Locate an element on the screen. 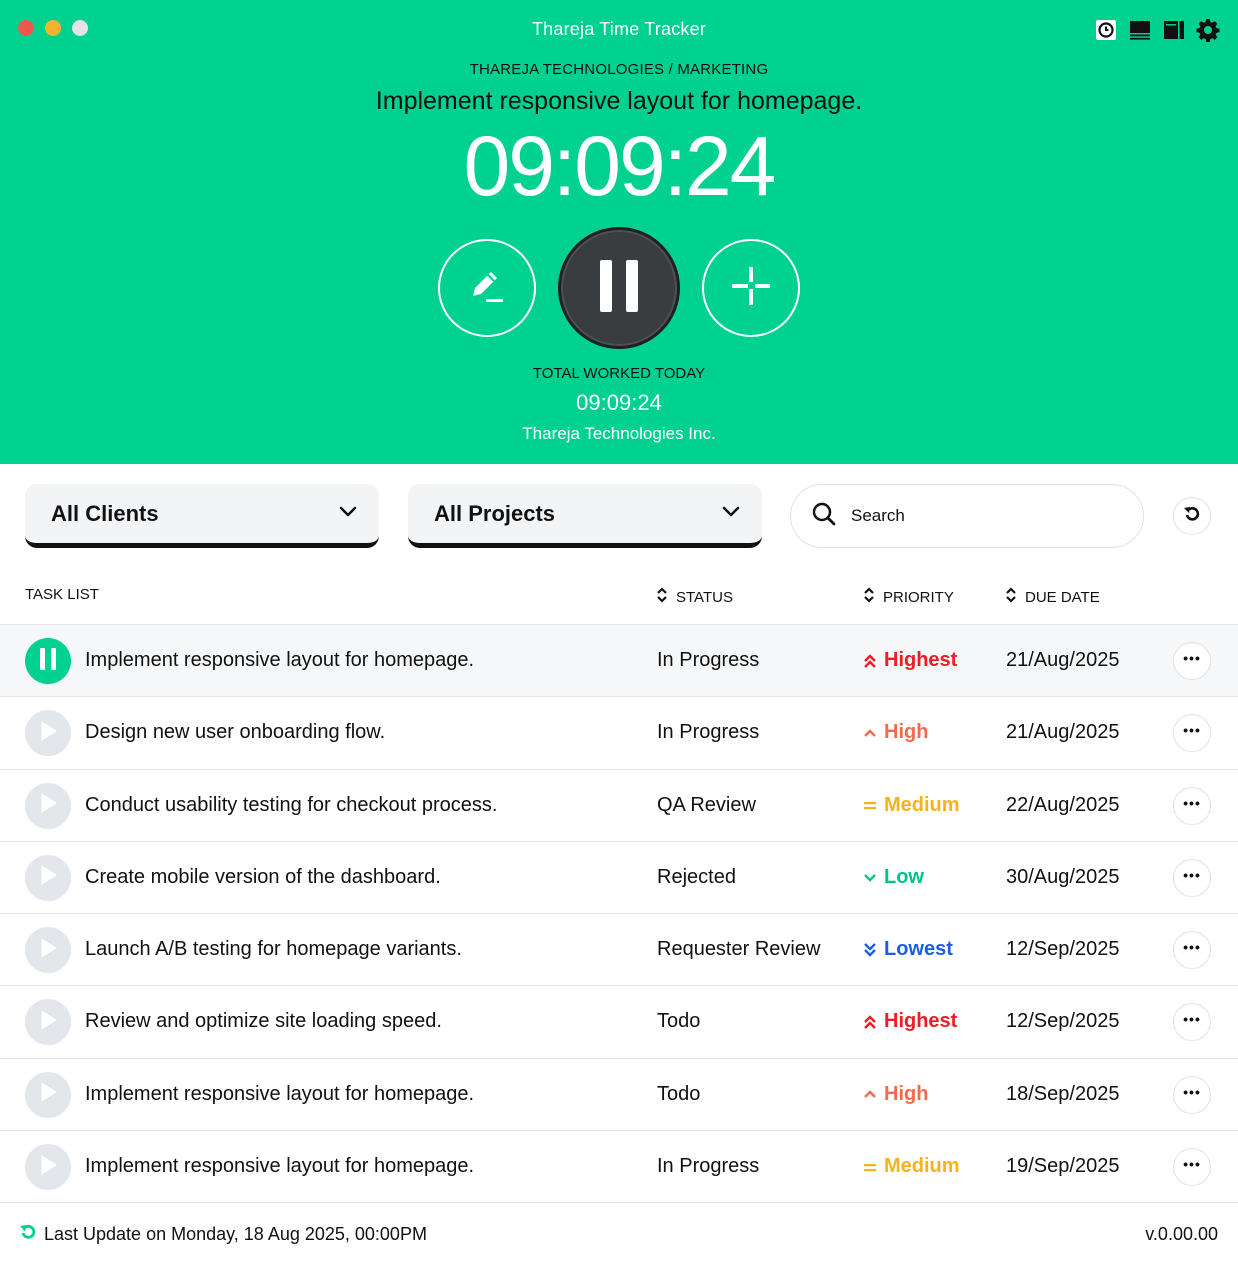 The height and width of the screenshot is (1264, 1238). task-name: Review and optimize site loading speed. is located at coordinates (263, 1021).